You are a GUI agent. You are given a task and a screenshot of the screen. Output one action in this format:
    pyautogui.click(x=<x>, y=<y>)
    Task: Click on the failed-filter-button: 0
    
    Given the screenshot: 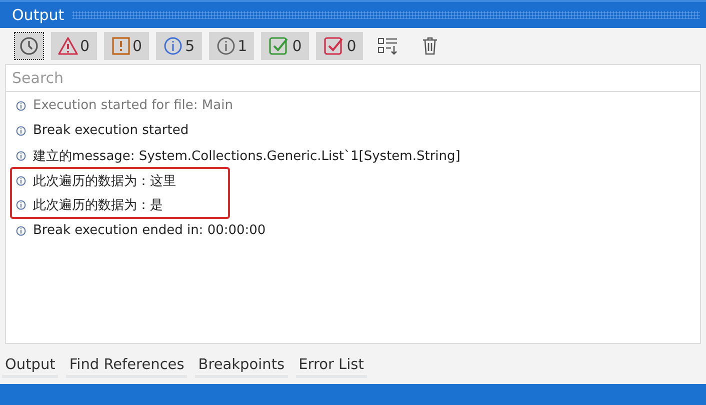 What is the action you would take?
    pyautogui.click(x=340, y=46)
    